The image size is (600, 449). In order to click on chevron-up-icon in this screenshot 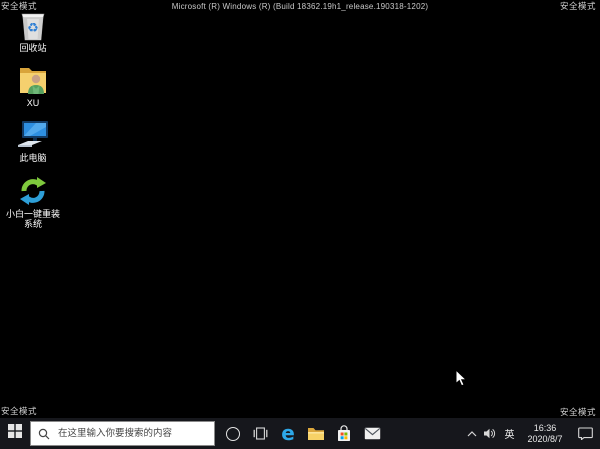, I will do `click(471, 433)`.